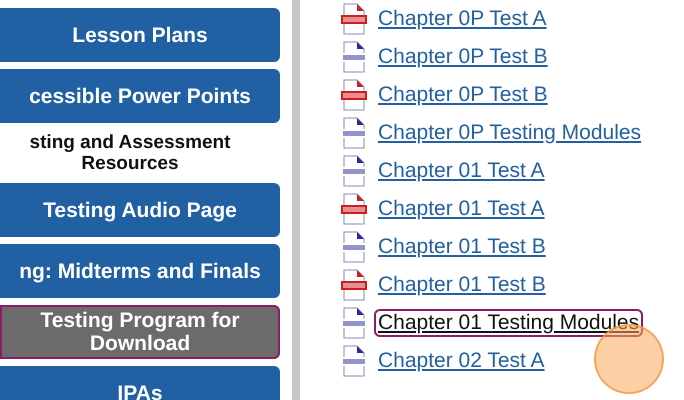 The width and height of the screenshot is (684, 400). Describe the element at coordinates (140, 271) in the screenshot. I see `nav-button: ng: Midterms and Finals` at that location.